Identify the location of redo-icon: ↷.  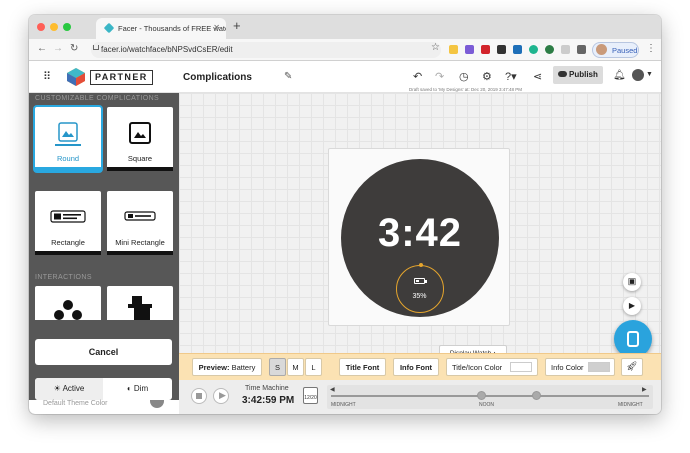
(439, 76).